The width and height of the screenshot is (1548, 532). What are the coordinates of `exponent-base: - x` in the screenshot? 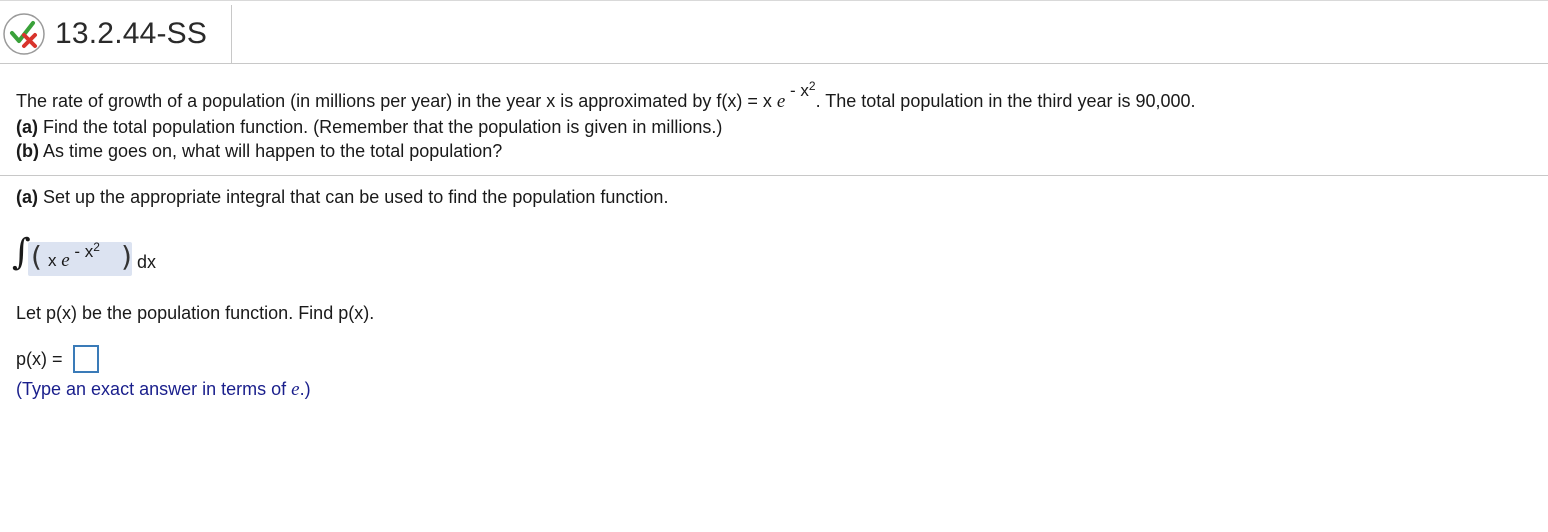 It's located at (797, 90).